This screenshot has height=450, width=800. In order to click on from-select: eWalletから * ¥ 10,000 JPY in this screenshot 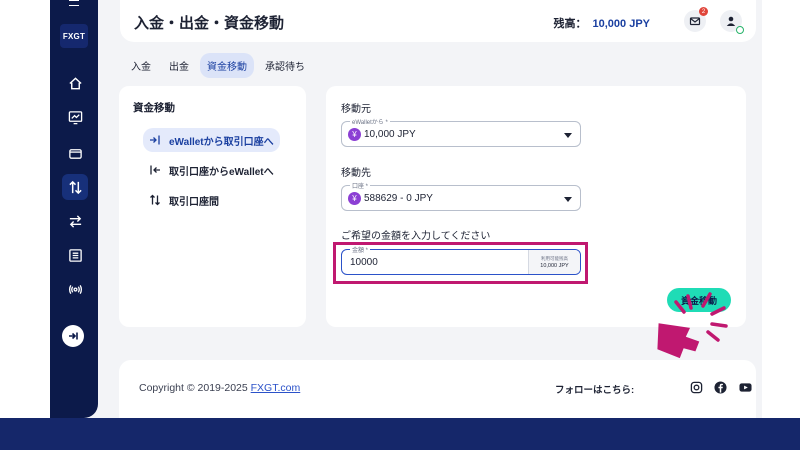, I will do `click(461, 132)`.